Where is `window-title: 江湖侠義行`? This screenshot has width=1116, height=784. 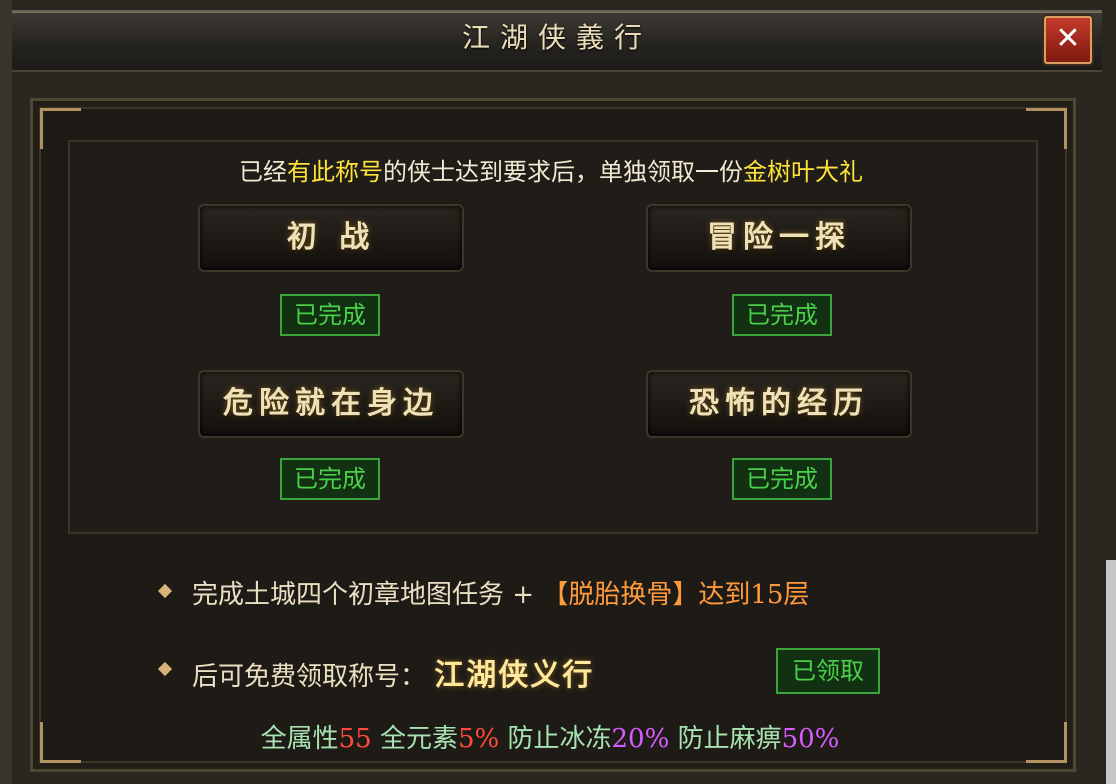 window-title: 江湖侠義行 is located at coordinates (556, 37).